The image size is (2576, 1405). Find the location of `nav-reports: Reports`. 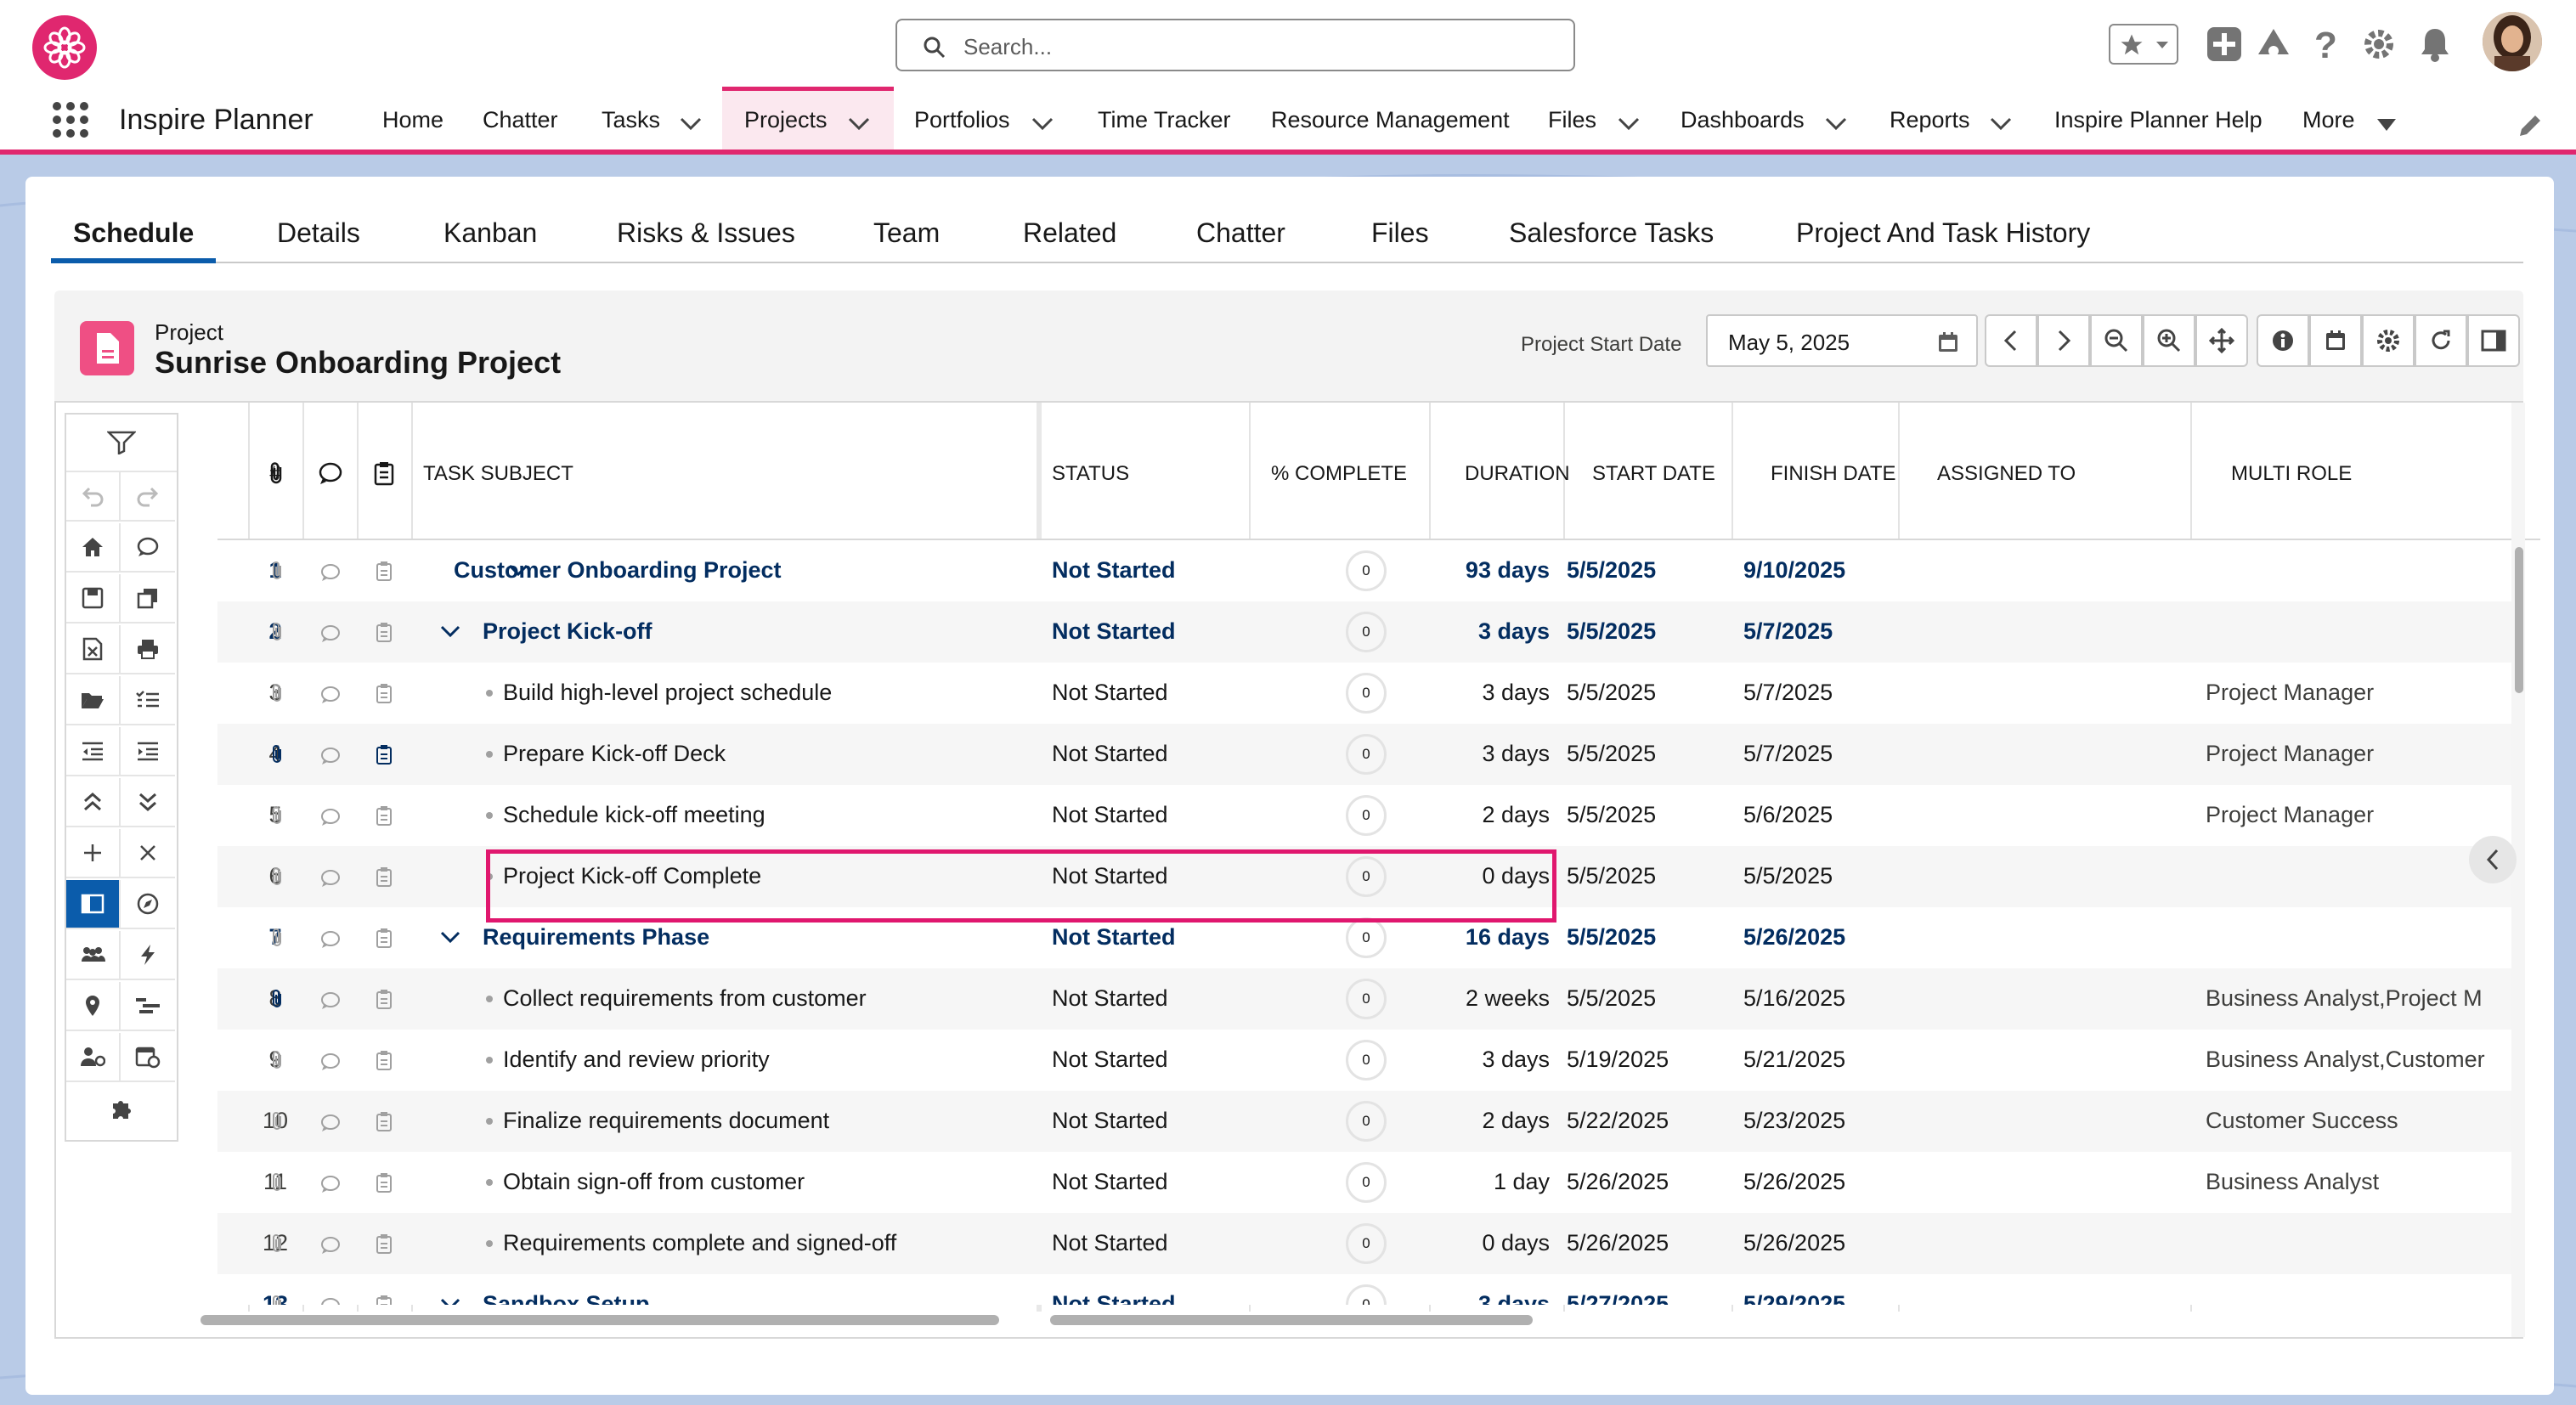

nav-reports: Reports is located at coordinates (1930, 120).